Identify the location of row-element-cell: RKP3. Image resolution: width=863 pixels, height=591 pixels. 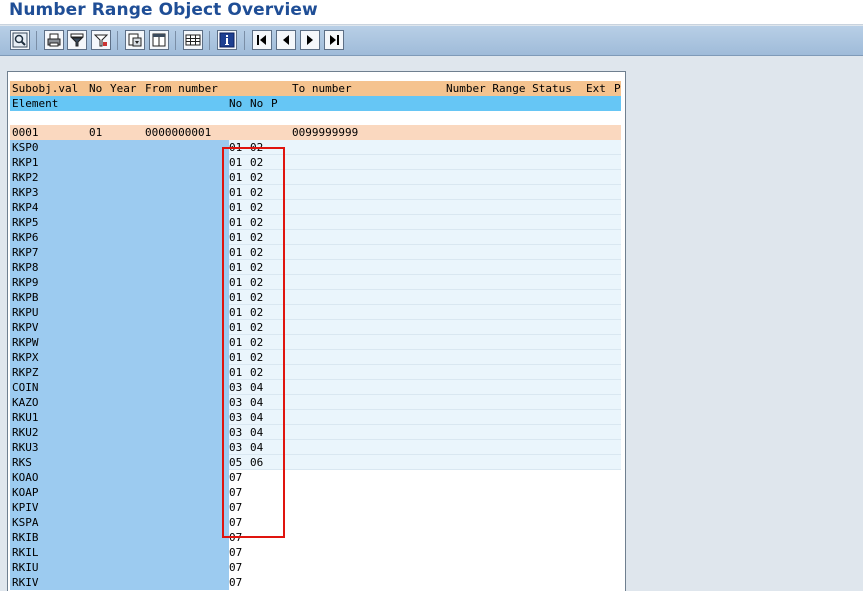
(119, 192).